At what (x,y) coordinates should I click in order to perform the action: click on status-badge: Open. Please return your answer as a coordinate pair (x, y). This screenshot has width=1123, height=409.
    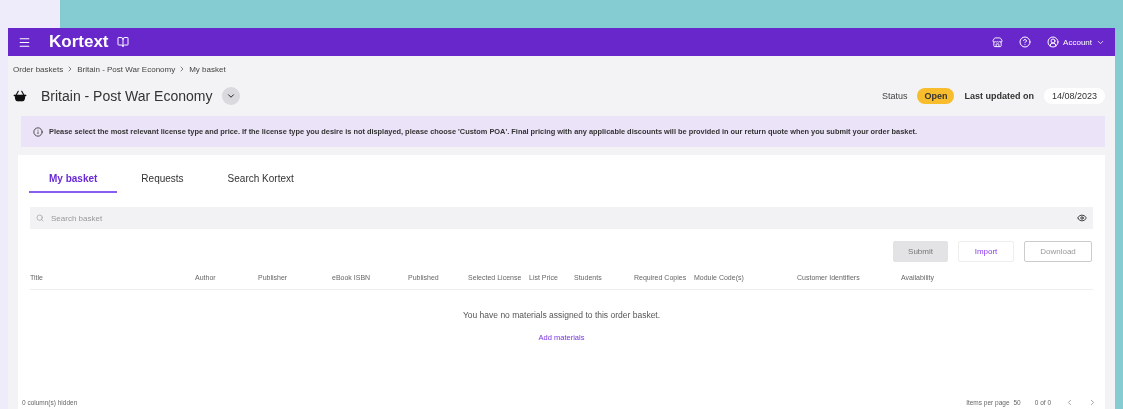
    Looking at the image, I should click on (936, 96).